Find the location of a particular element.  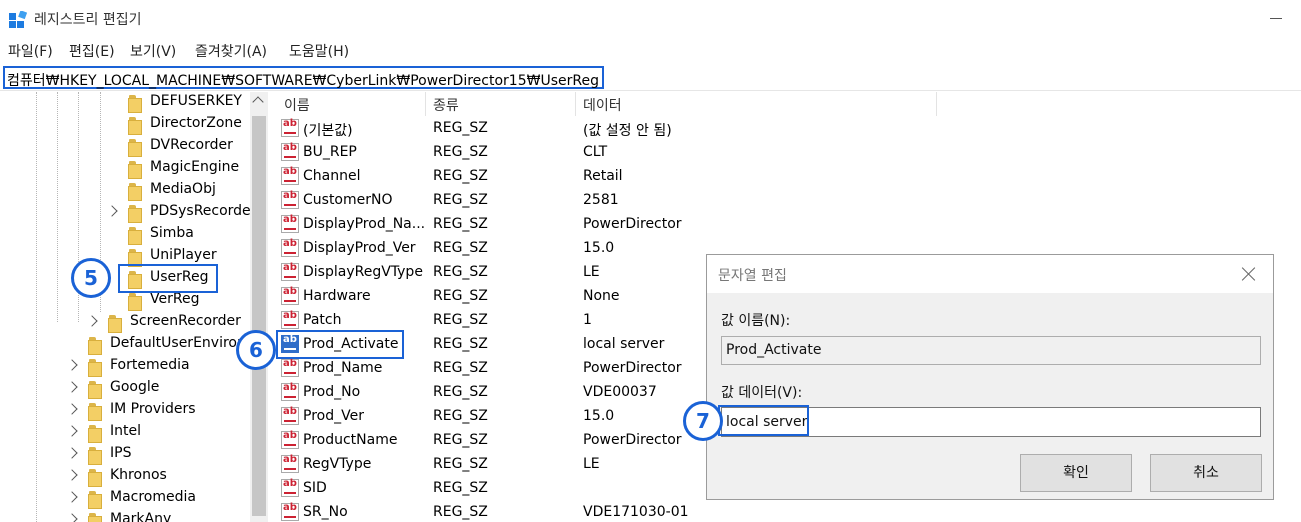

tree-item-label: Khronos is located at coordinates (138, 475).